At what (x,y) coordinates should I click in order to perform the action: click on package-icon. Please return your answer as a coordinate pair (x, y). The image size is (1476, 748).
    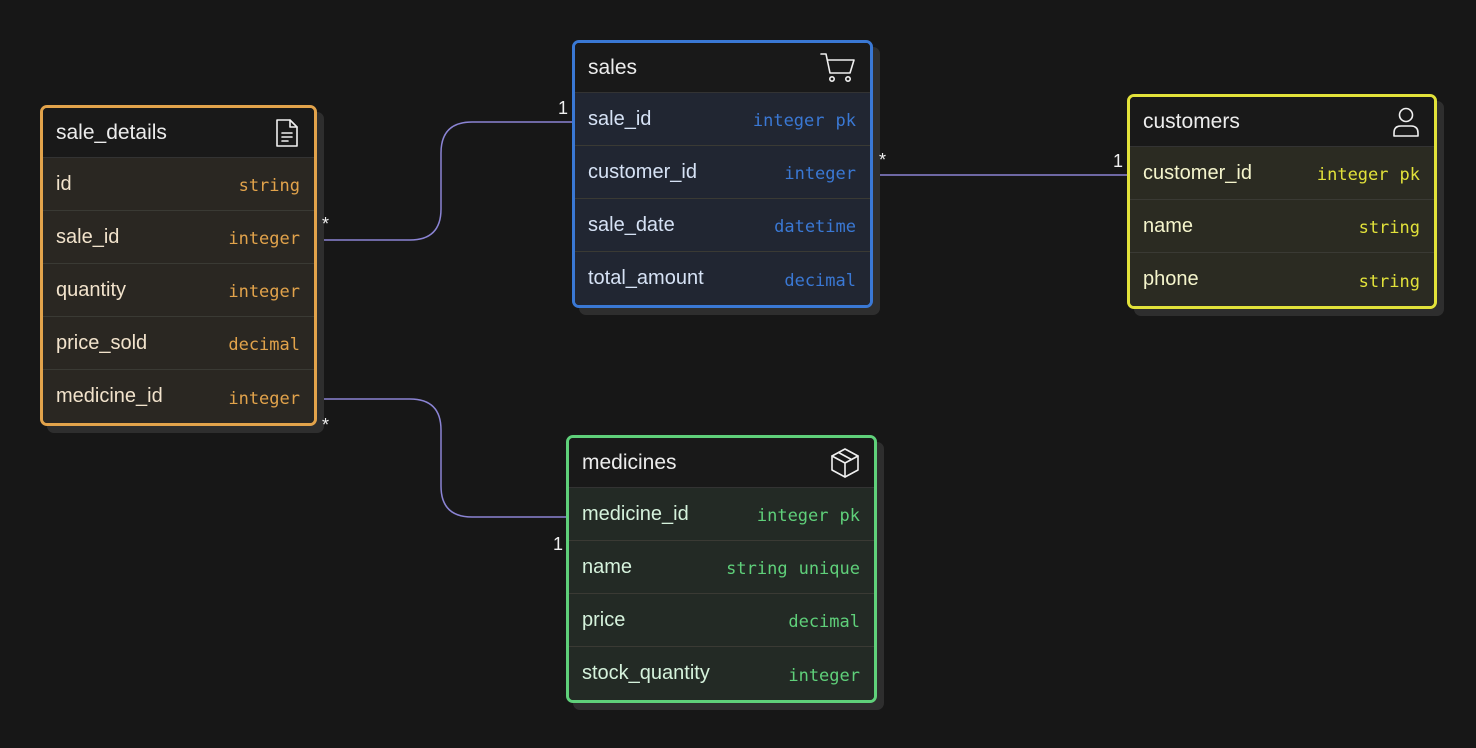
    Looking at the image, I should click on (845, 463).